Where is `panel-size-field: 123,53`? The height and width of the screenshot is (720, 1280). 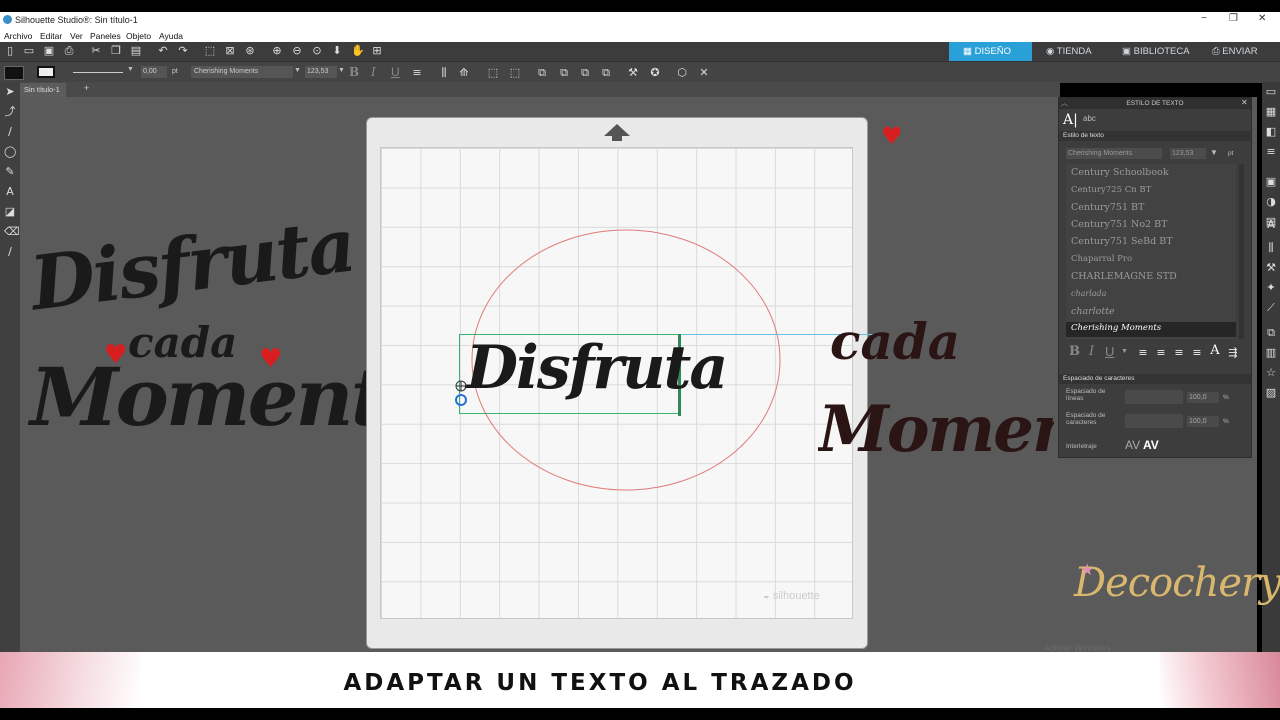
panel-size-field: 123,53 is located at coordinates (1188, 153).